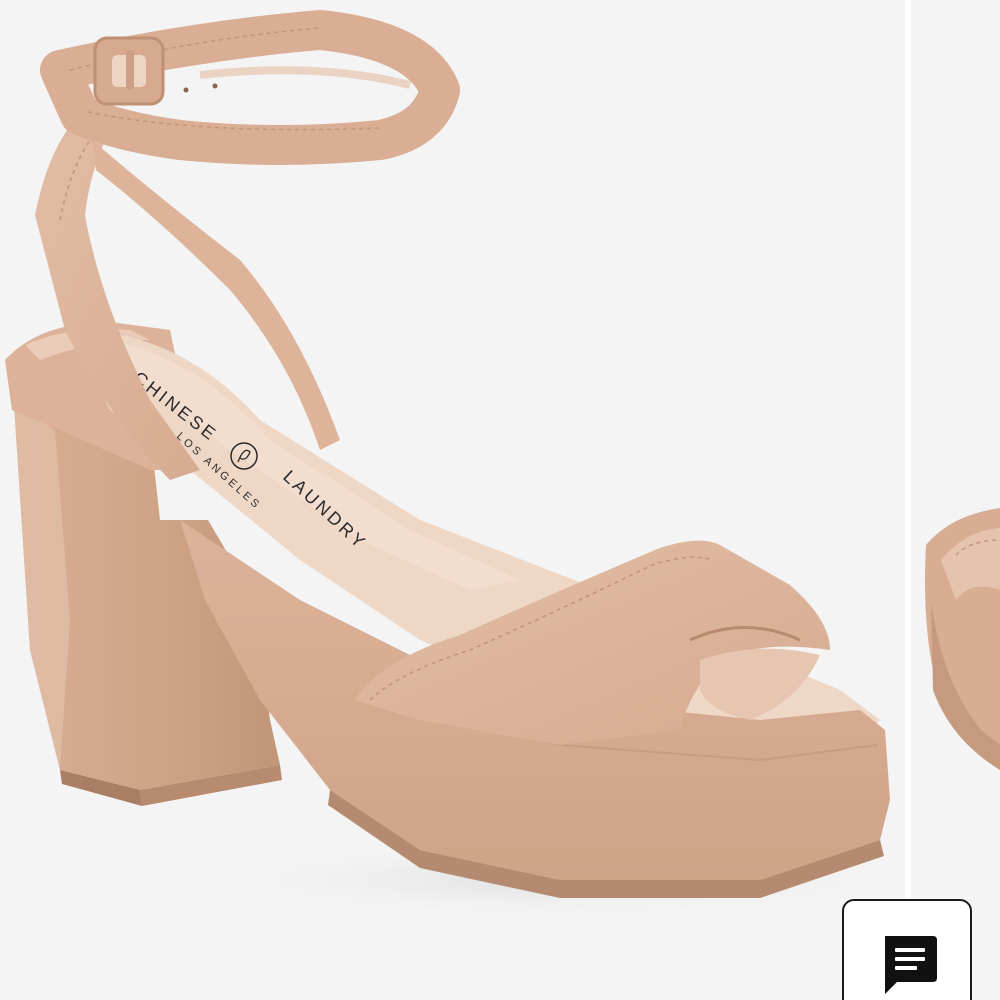  What do you see at coordinates (955, 500) in the screenshot?
I see `product-image-next-peek` at bounding box center [955, 500].